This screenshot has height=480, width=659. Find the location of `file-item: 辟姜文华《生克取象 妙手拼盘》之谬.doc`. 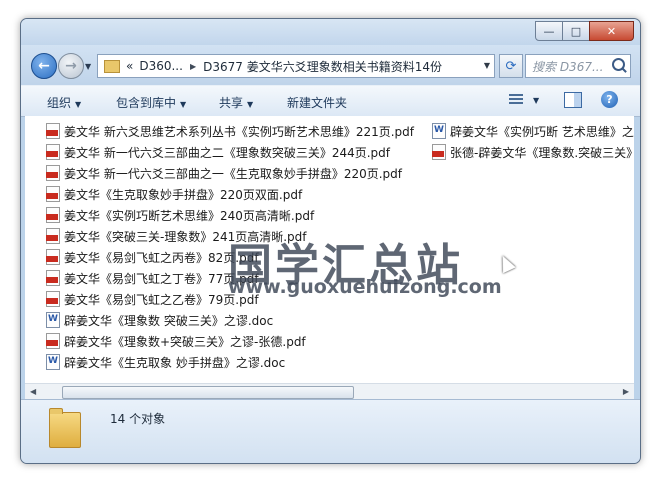

file-item: 辟姜文华《生克取象 妙手拼盘》之谬.doc is located at coordinates (165, 362).